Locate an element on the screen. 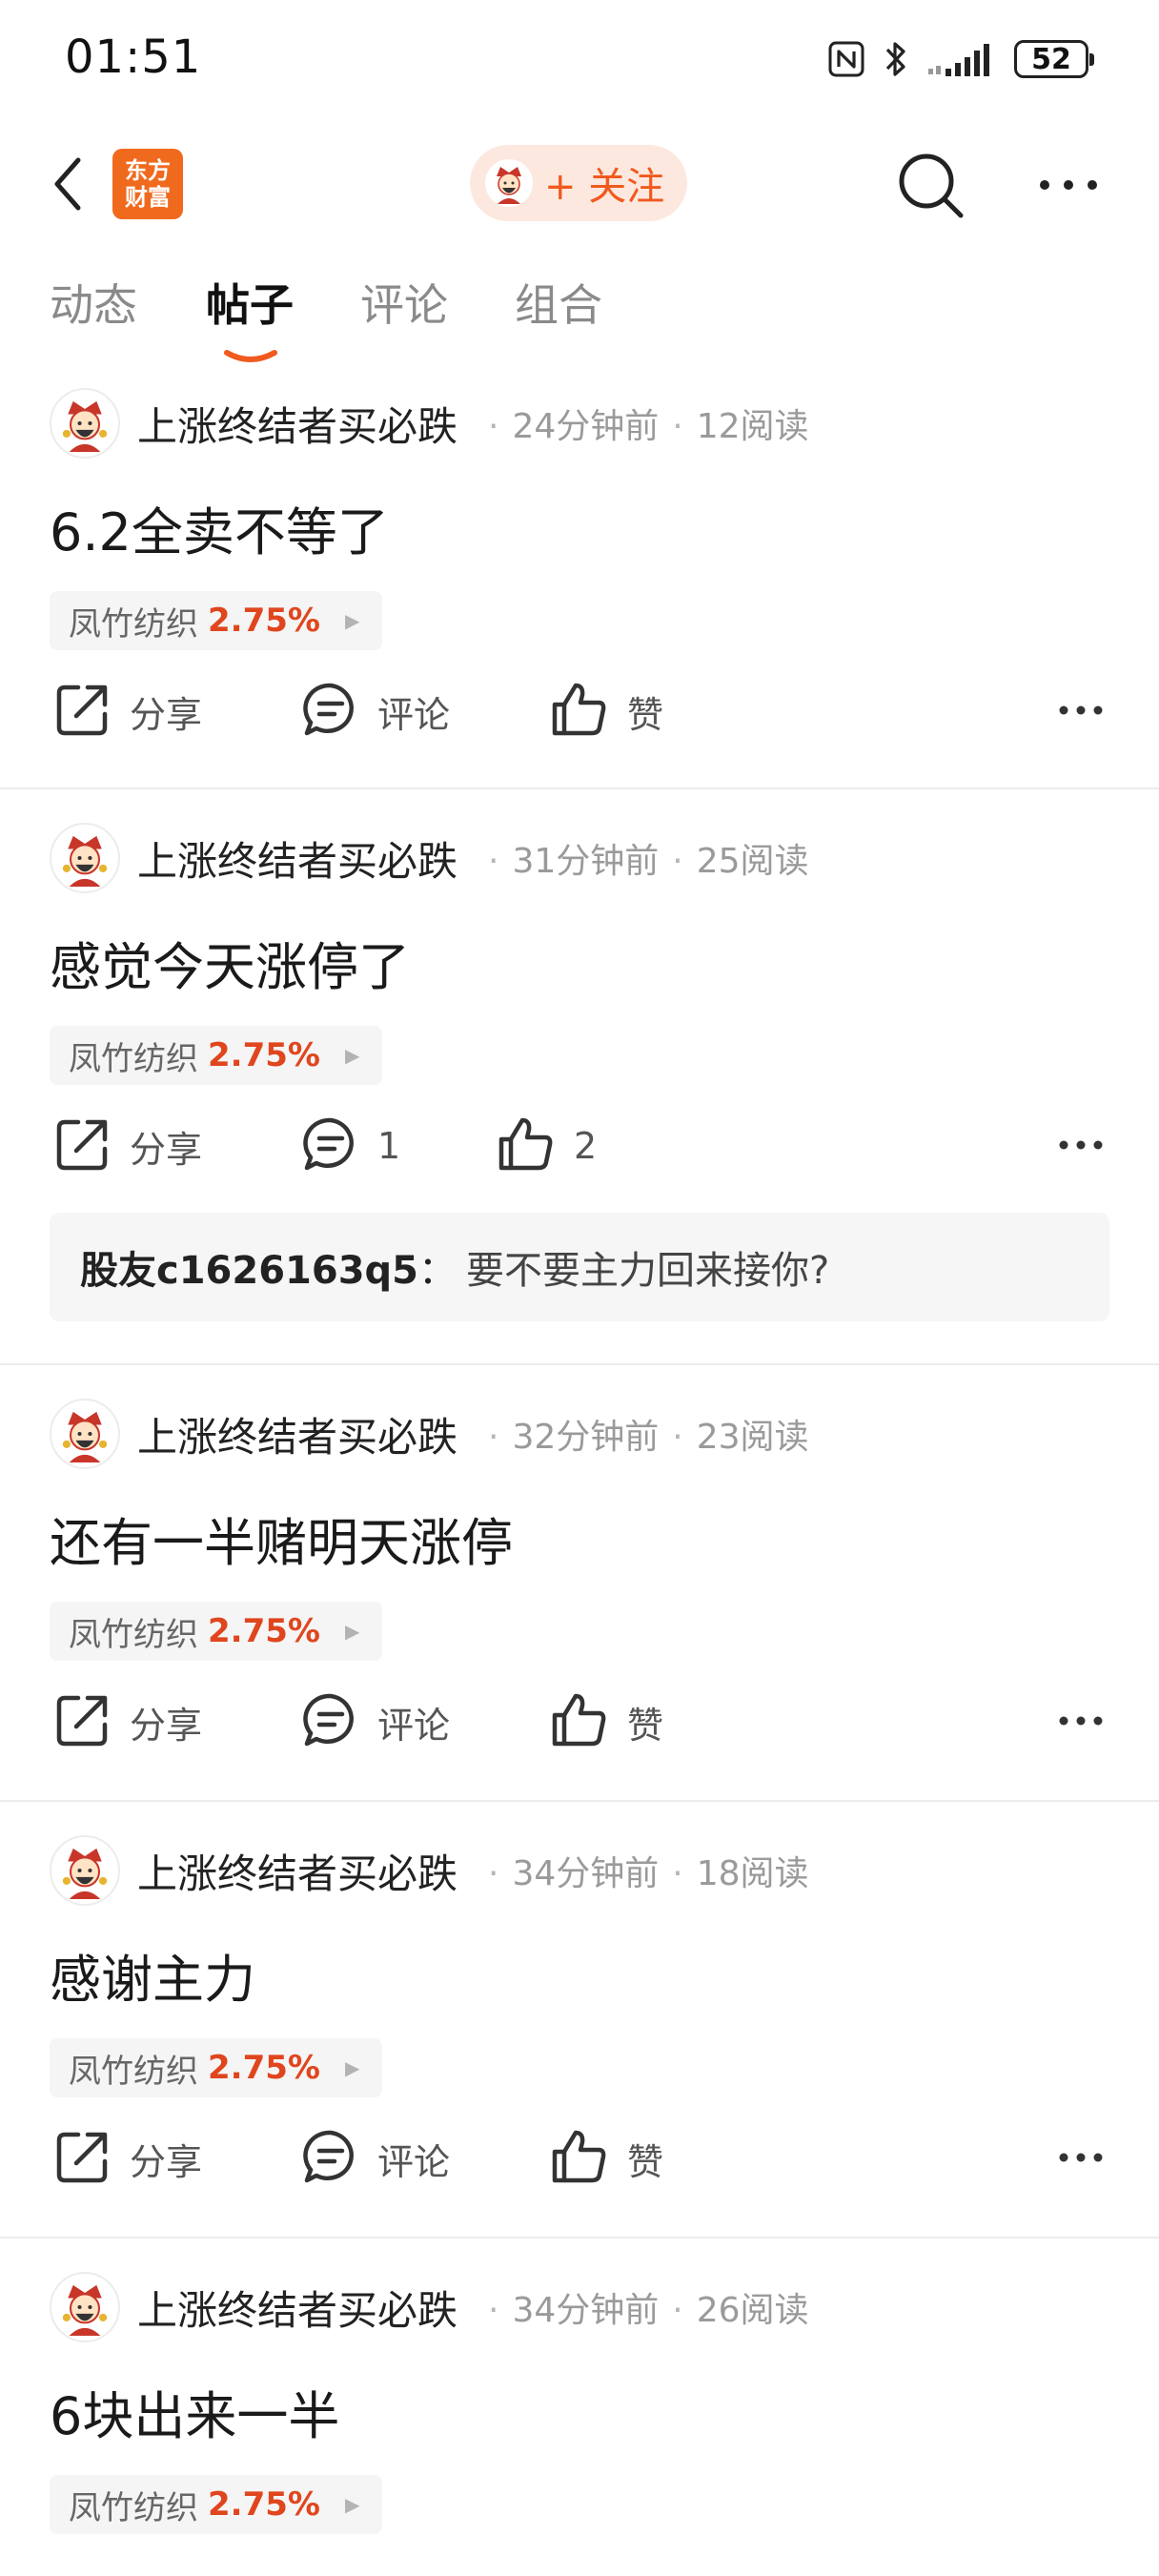 The width and height of the screenshot is (1159, 2576). comment-label: 1 is located at coordinates (389, 1146).